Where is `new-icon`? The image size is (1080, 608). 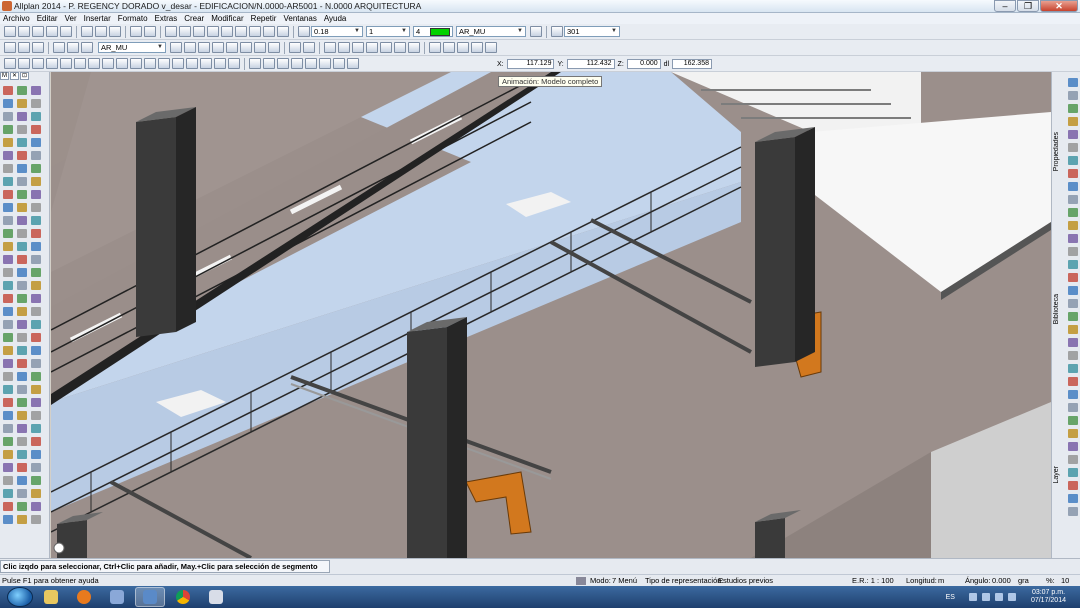
new-icon is located at coordinates (10, 31).